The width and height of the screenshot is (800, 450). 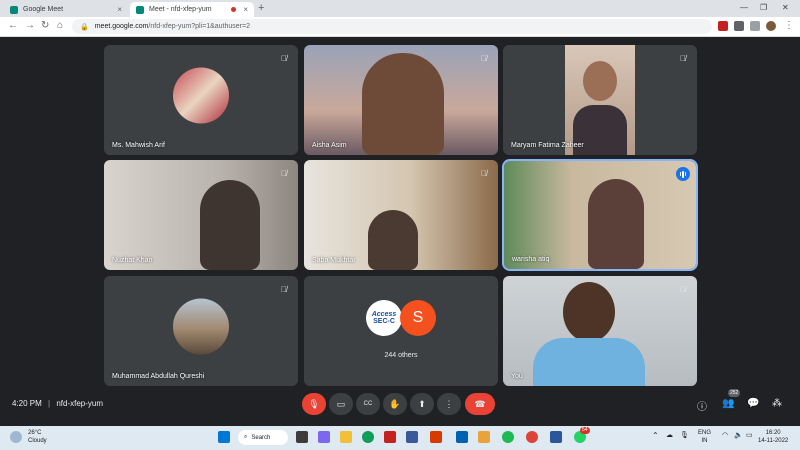 What do you see at coordinates (66, 9) in the screenshot?
I see `tab-google-meet: Google Meet ×` at bounding box center [66, 9].